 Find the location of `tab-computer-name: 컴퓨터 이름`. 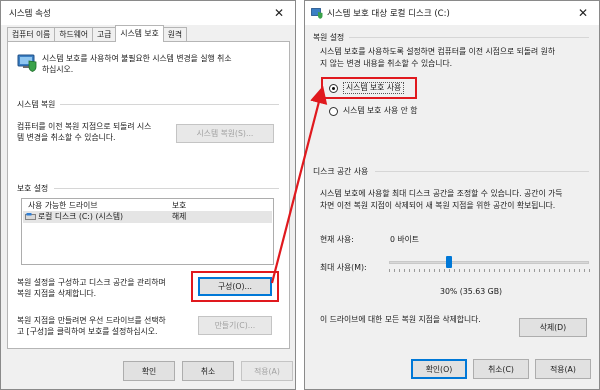

tab-computer-name: 컴퓨터 이름 is located at coordinates (31, 34).